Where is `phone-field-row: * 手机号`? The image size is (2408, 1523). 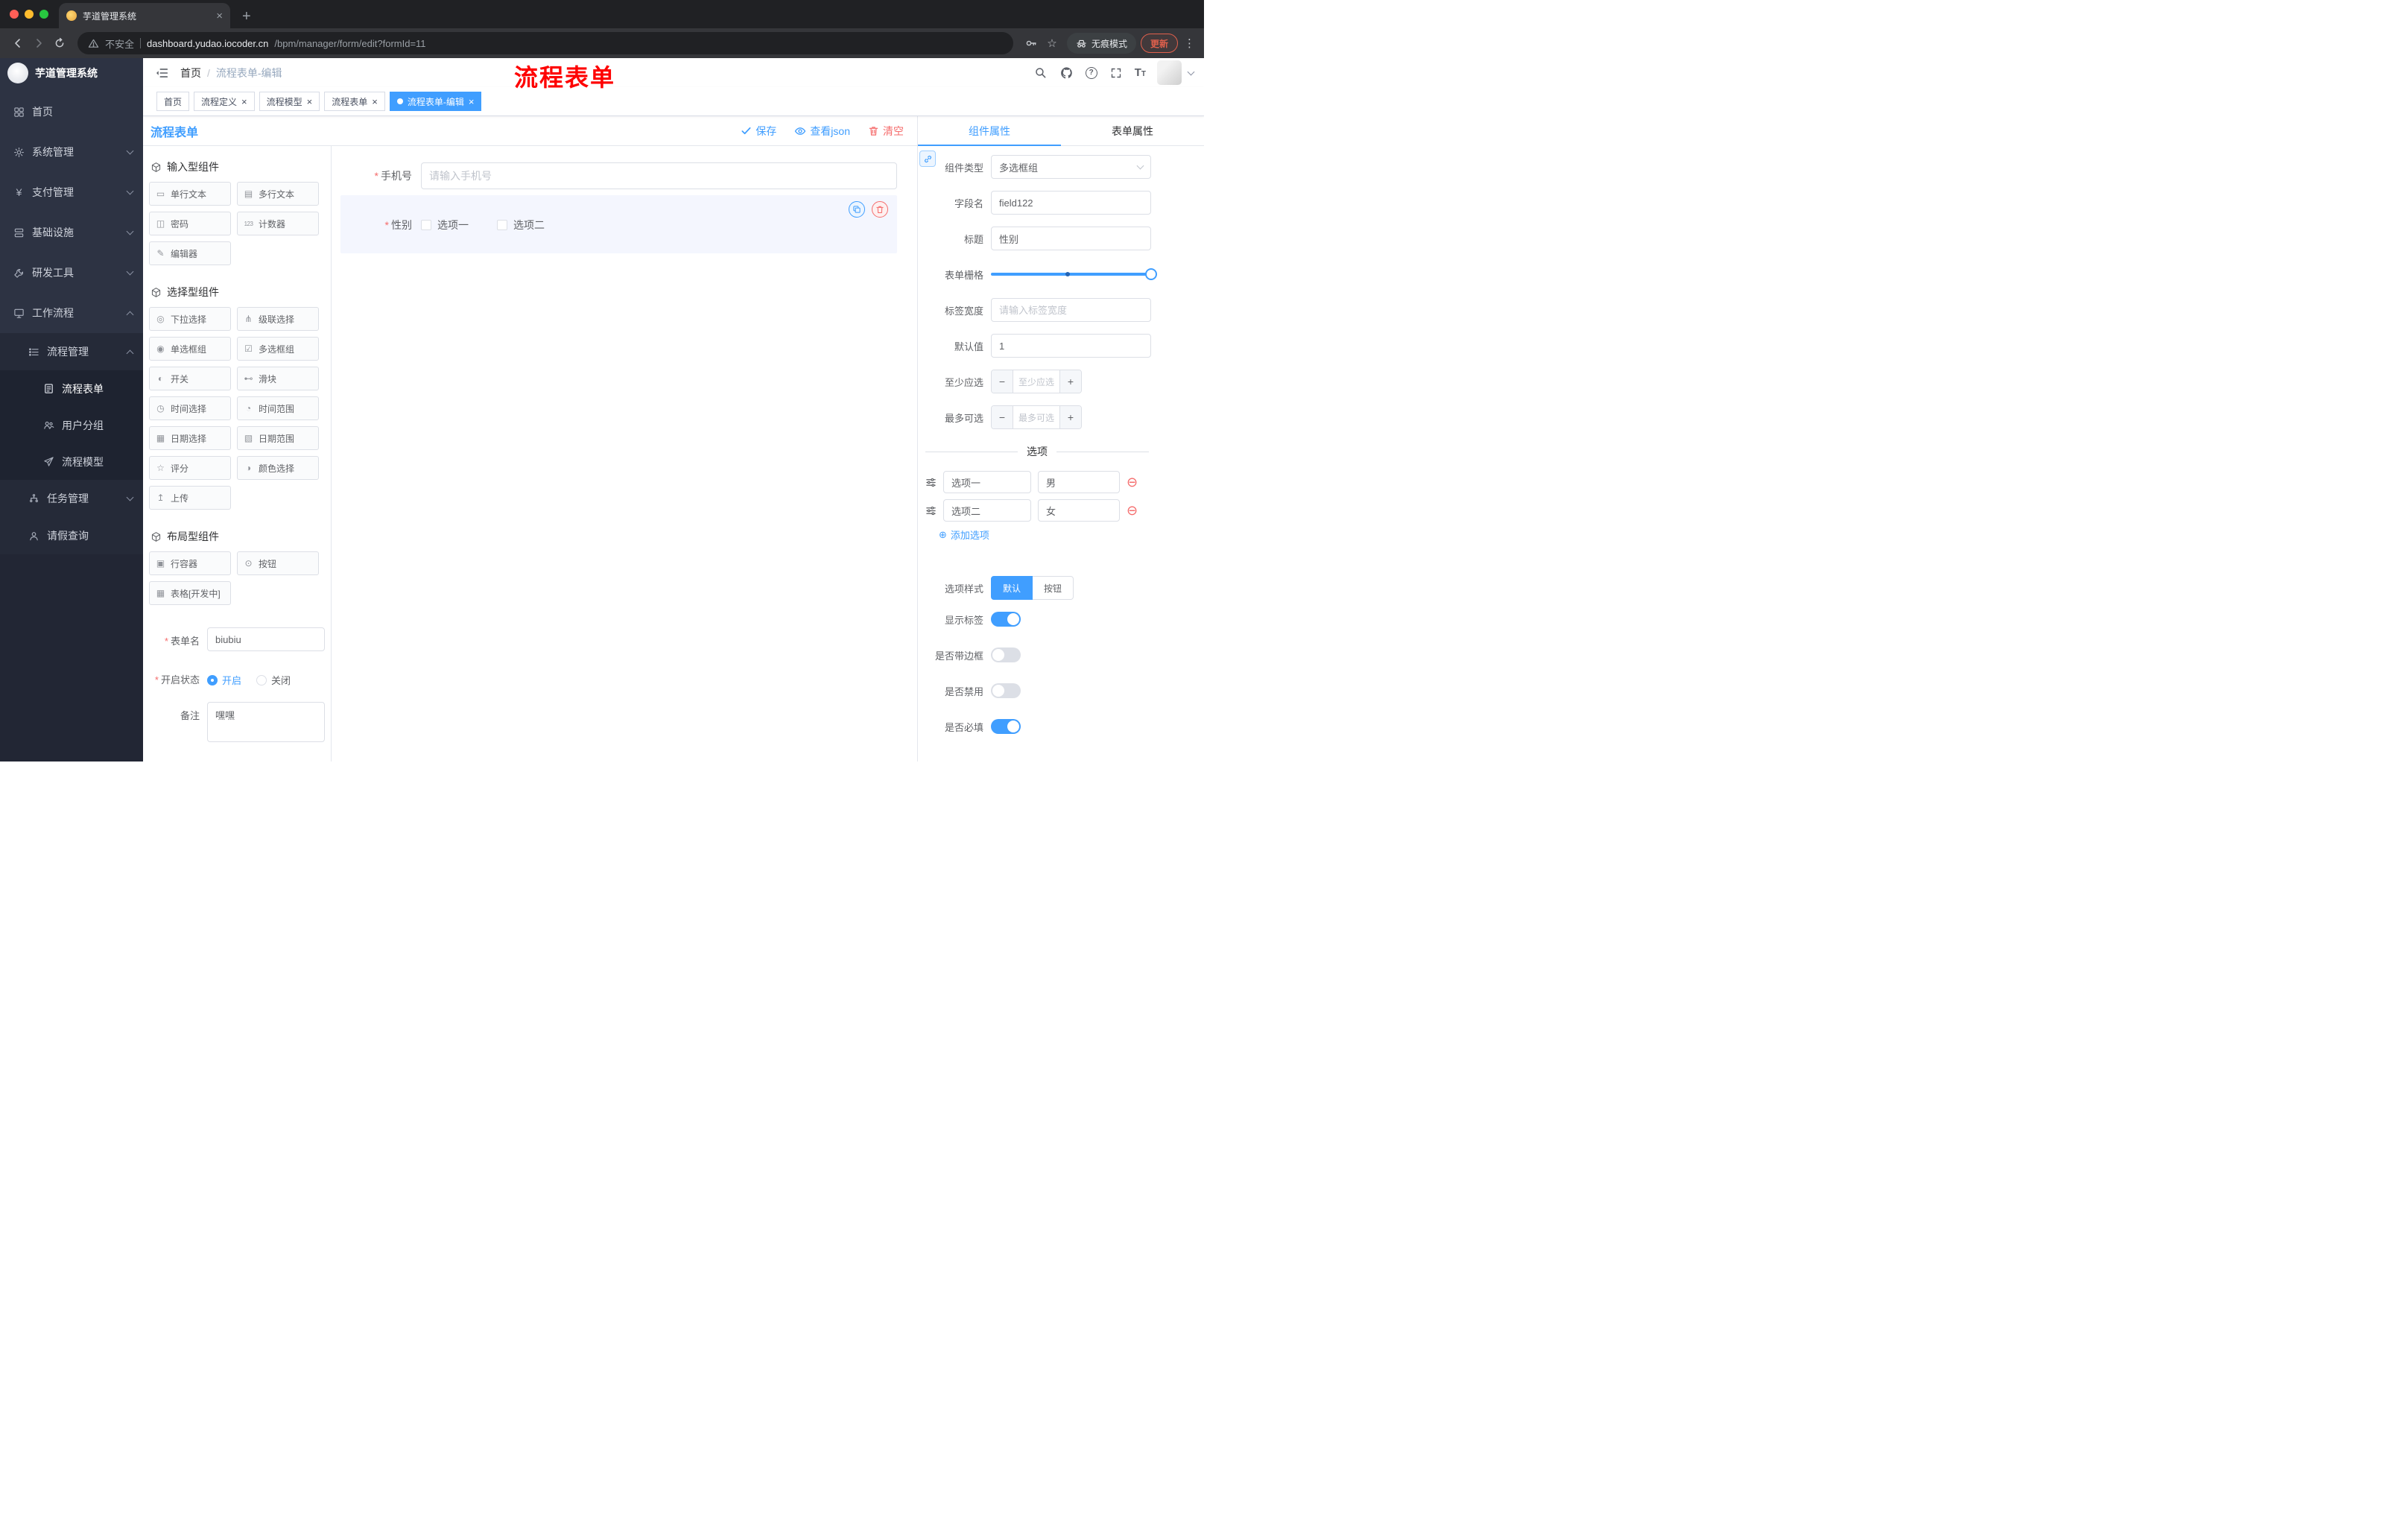 phone-field-row: * 手机号 is located at coordinates (618, 176).